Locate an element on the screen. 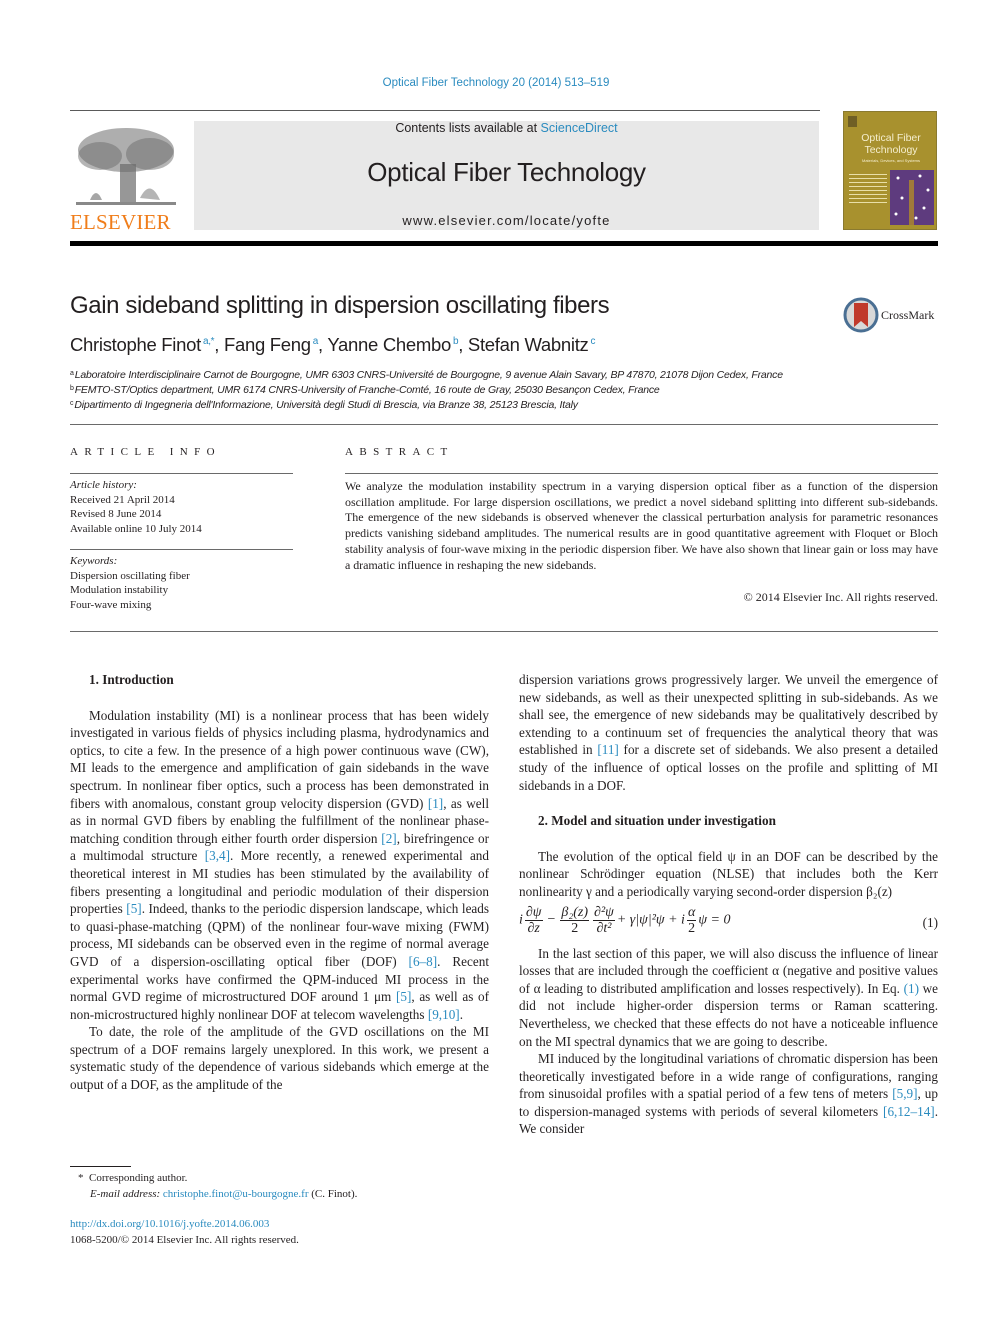 This screenshot has height=1323, width=992. keyword: Four-wave mixing is located at coordinates (111, 604).